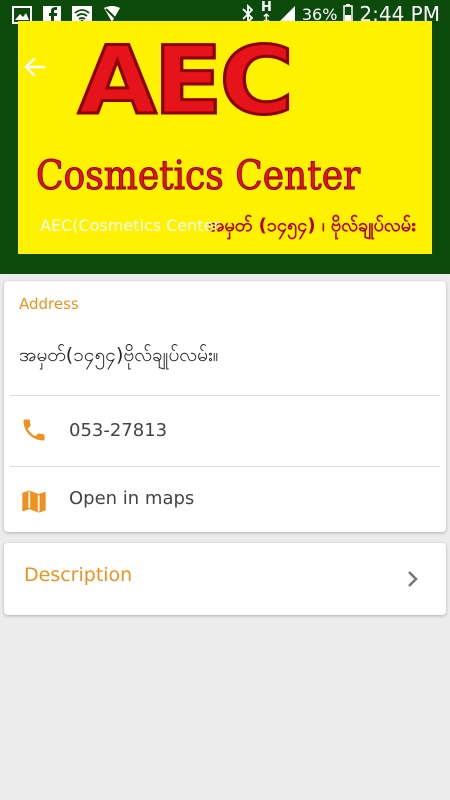 This screenshot has height=800, width=450. I want to click on banner-subtitle: Cosmetics Center, so click(198, 176).